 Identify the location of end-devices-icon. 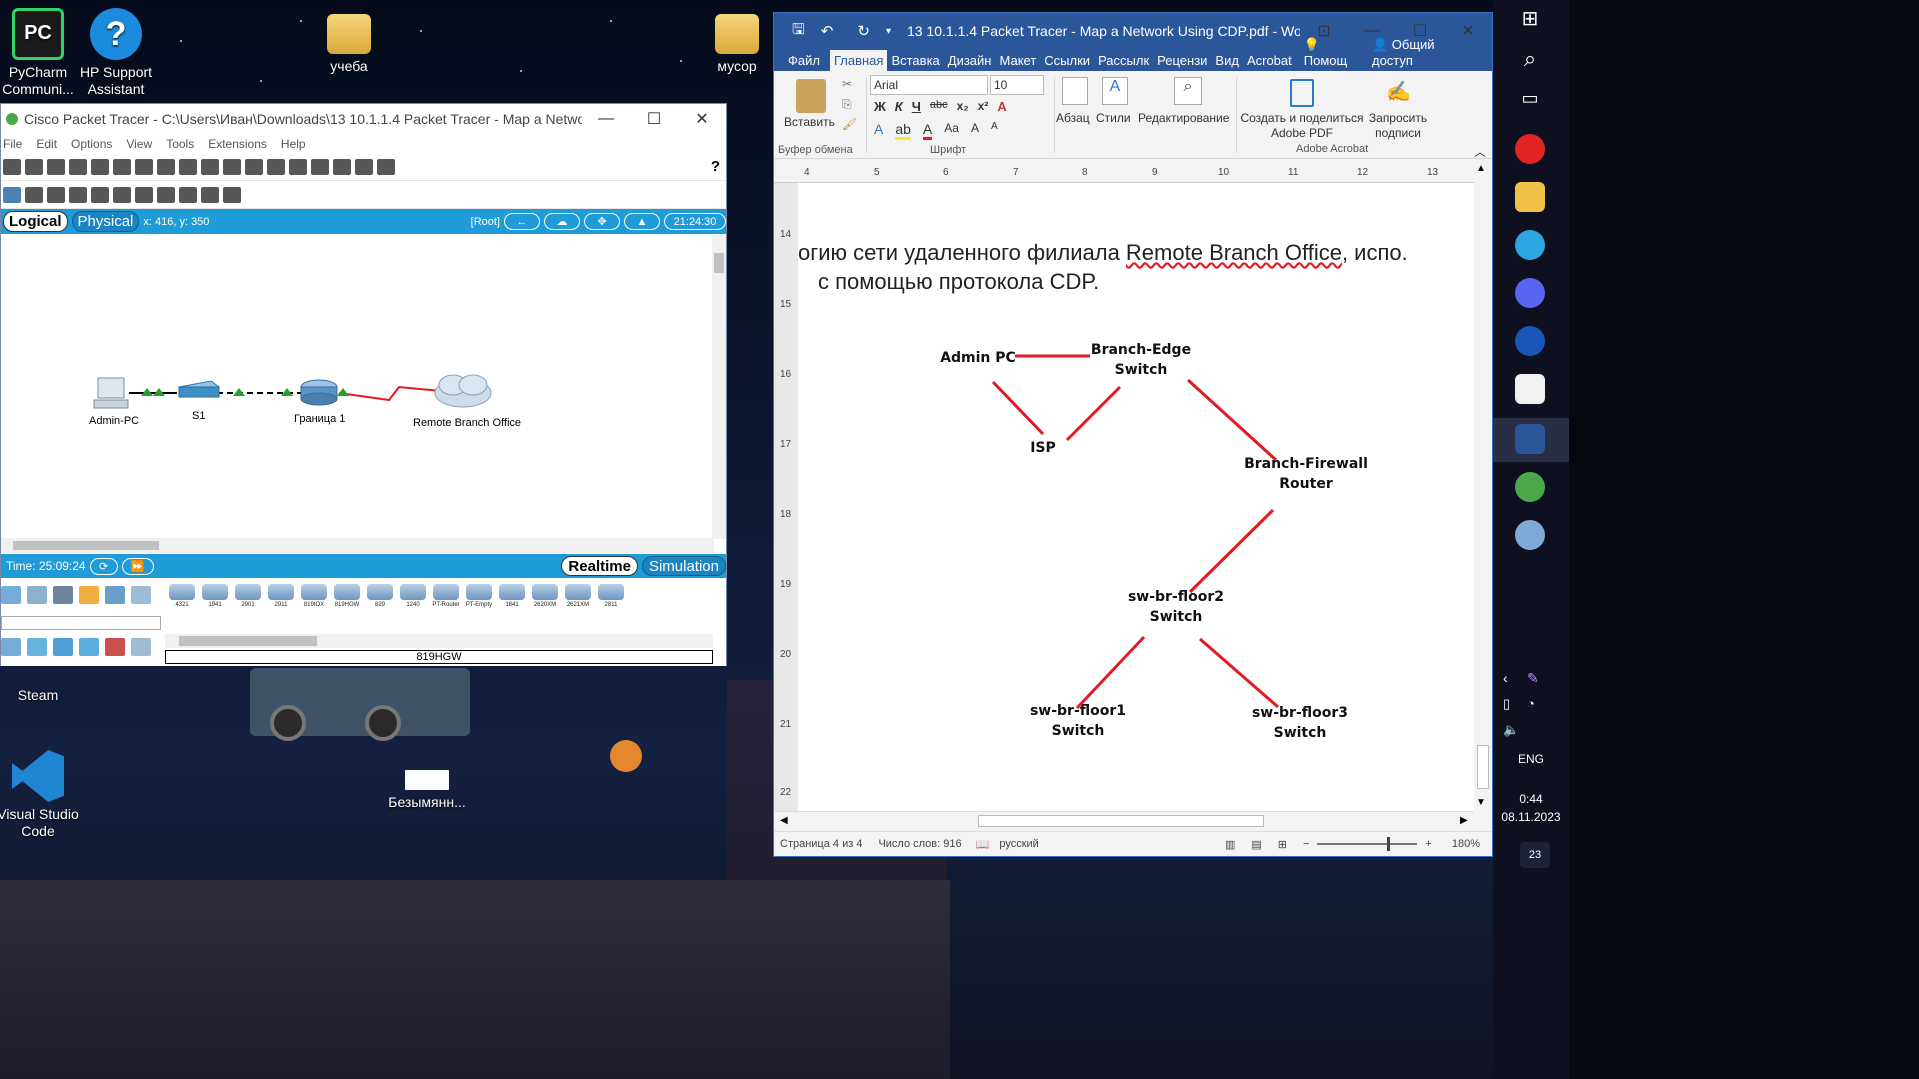
(37, 595).